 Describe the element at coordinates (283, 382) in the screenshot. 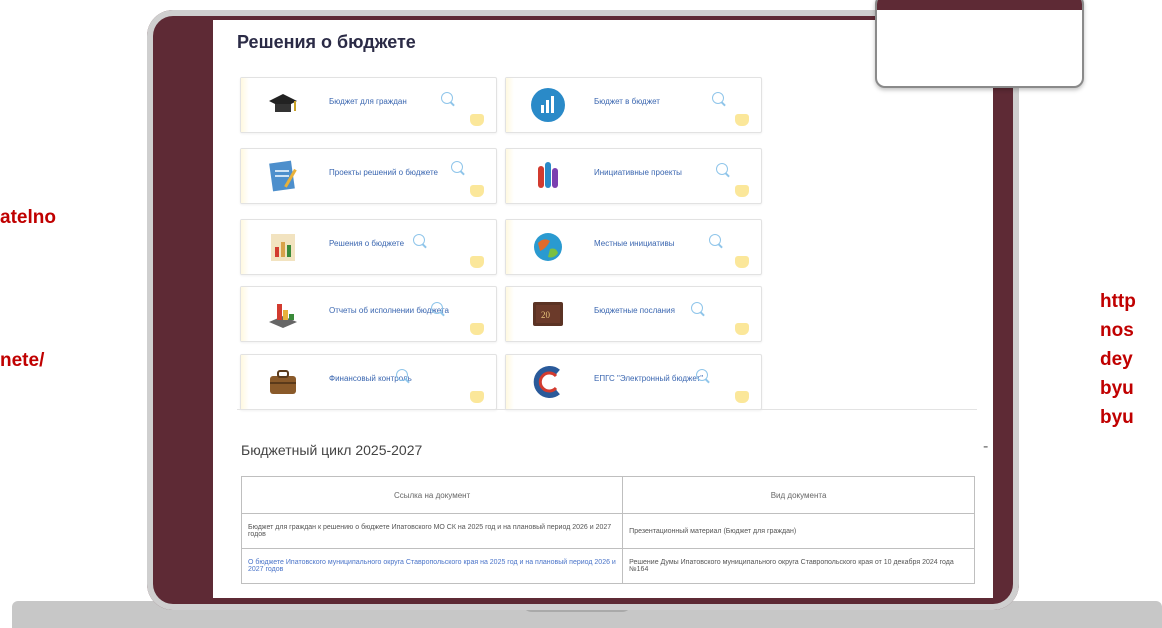

I see `briefcase-icon` at that location.